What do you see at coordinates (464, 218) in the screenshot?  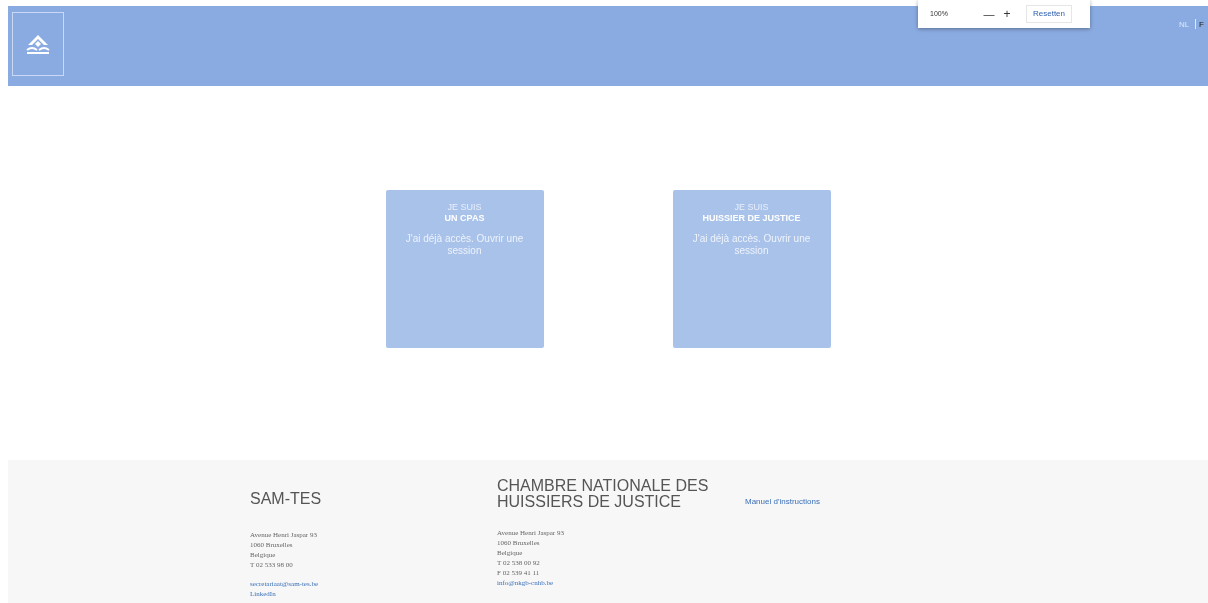 I see `card-title: UN CPAS` at bounding box center [464, 218].